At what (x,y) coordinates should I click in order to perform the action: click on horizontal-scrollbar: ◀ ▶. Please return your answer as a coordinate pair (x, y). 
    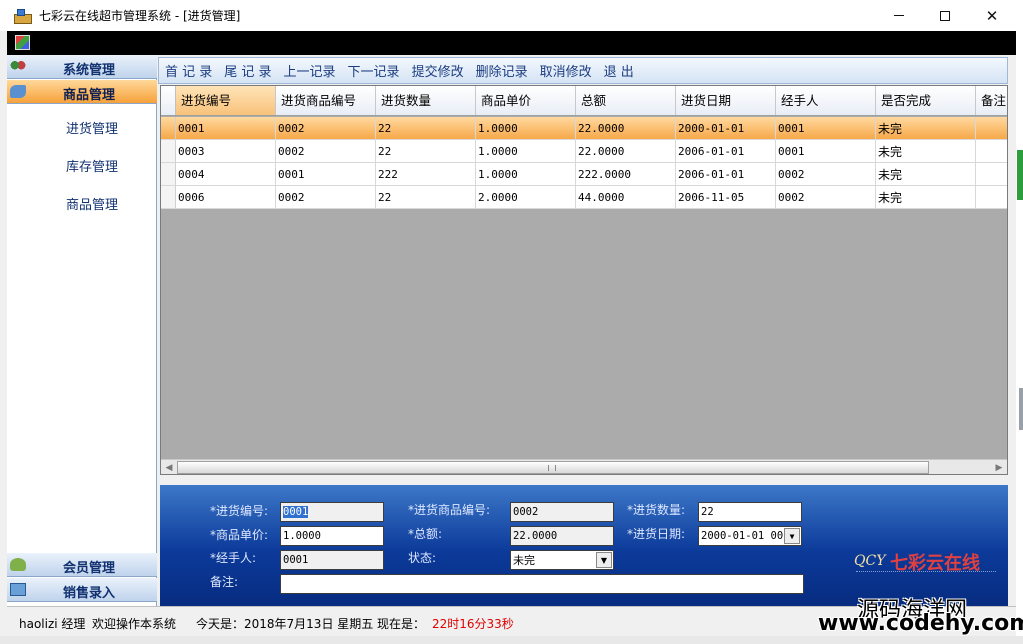
    Looking at the image, I should click on (584, 466).